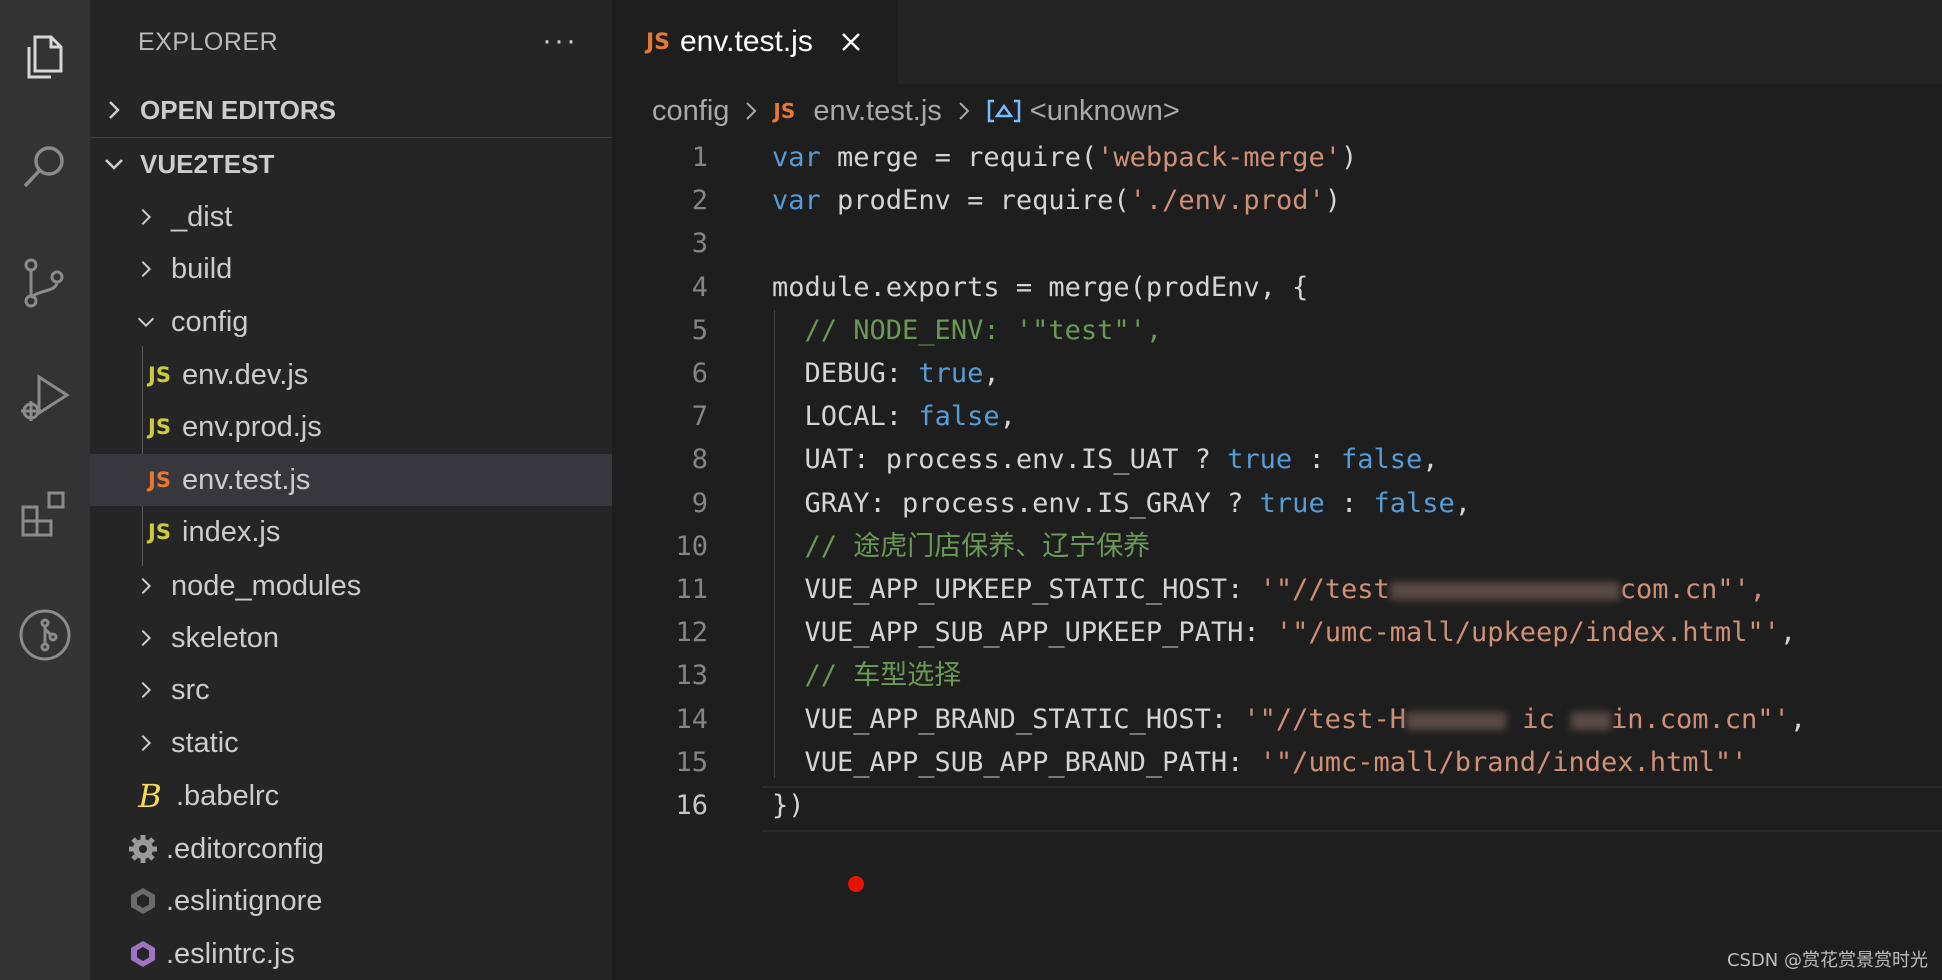 This screenshot has height=980, width=1942. Describe the element at coordinates (351, 901) in the screenshot. I see `tree-item: .eslintignore` at that location.